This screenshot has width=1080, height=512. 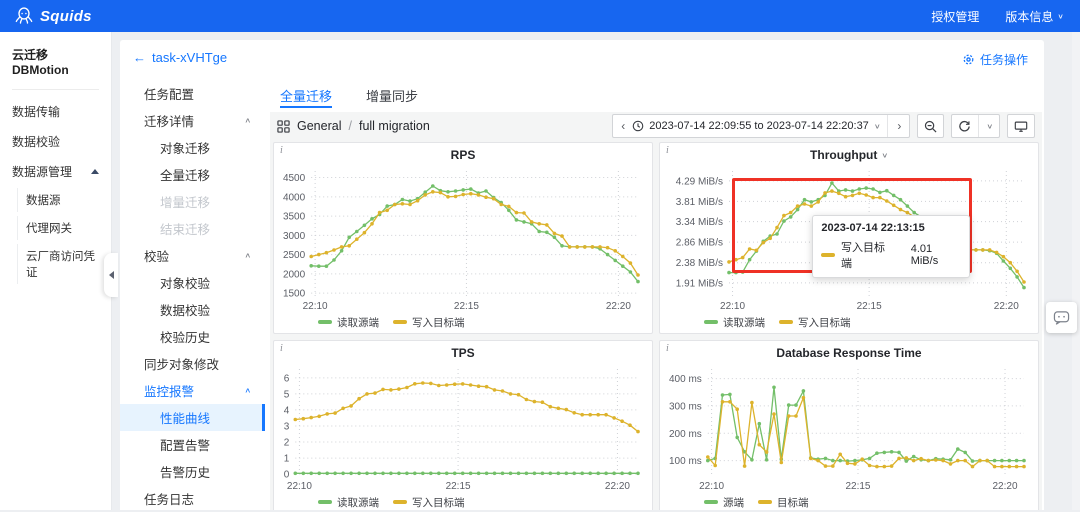 I want to click on tab-incremental-sync: 增量同步, so click(x=392, y=95).